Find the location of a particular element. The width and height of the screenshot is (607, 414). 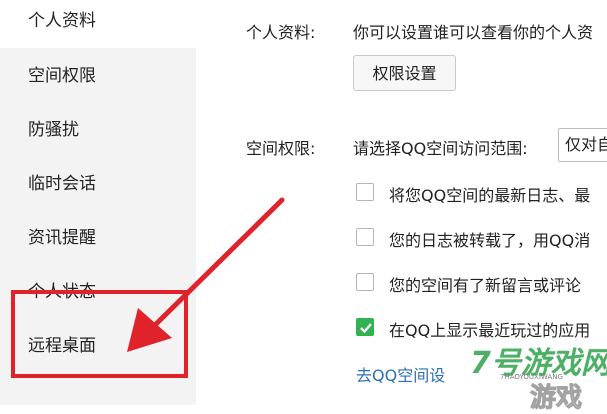

checkbox-log-reposted is located at coordinates (365, 237).